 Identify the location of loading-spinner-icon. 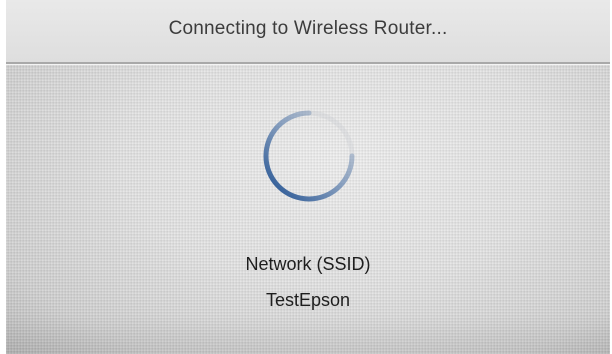
(309, 156).